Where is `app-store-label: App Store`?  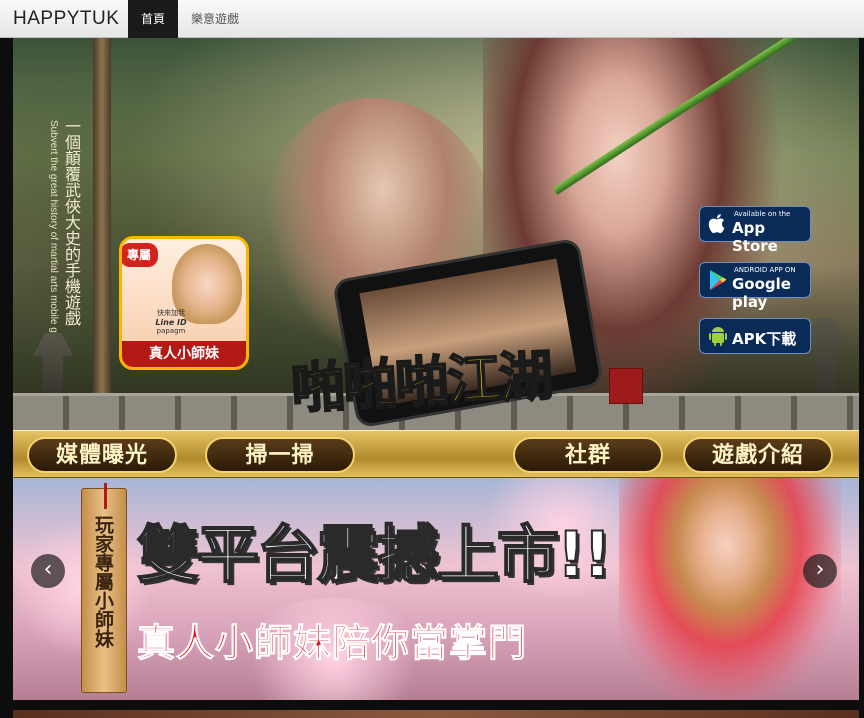 app-store-label: App Store is located at coordinates (755, 237).